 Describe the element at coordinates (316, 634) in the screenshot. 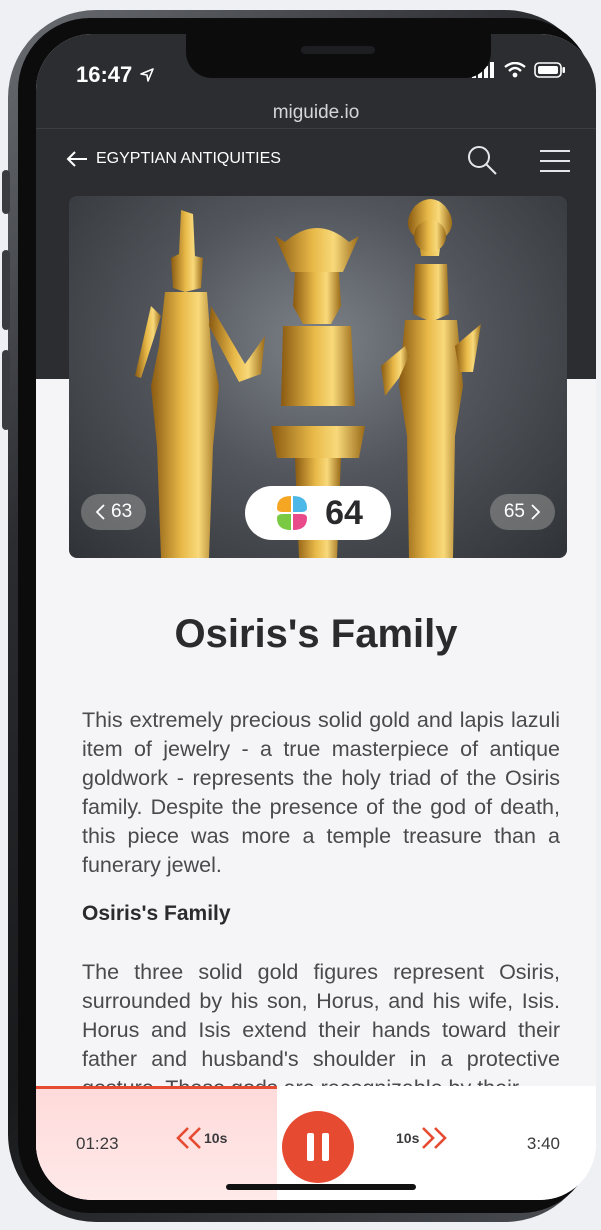

I see `article-title: Osiris's Family` at that location.